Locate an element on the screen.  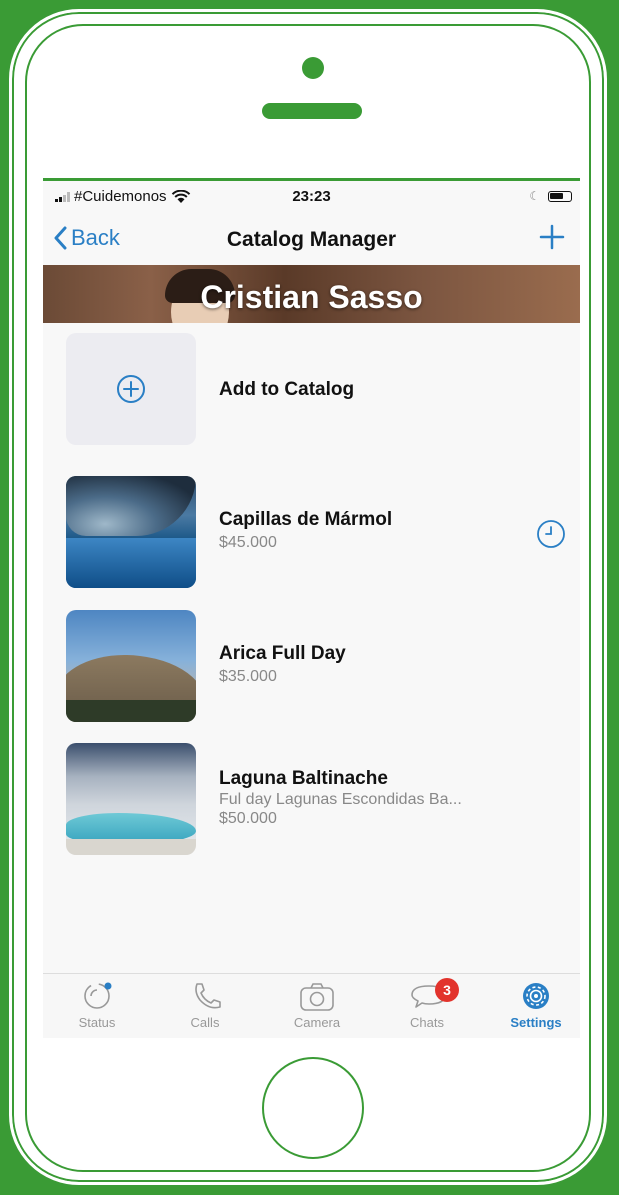
add-to-catalog-label: Add to Catalog is located at coordinates (287, 389).